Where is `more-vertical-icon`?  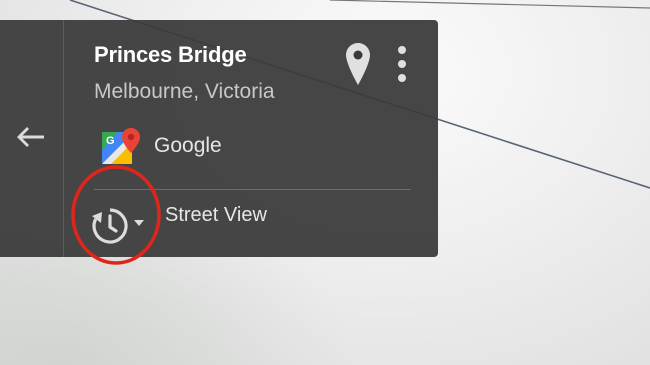
more-vertical-icon is located at coordinates (402, 64).